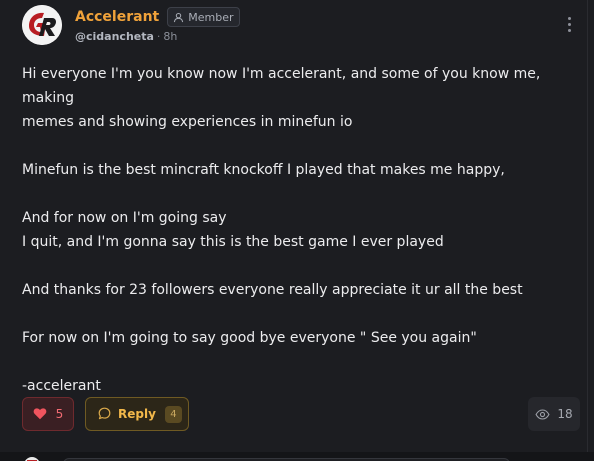  I want to click on reply-composer-strip, so click(297, 456).